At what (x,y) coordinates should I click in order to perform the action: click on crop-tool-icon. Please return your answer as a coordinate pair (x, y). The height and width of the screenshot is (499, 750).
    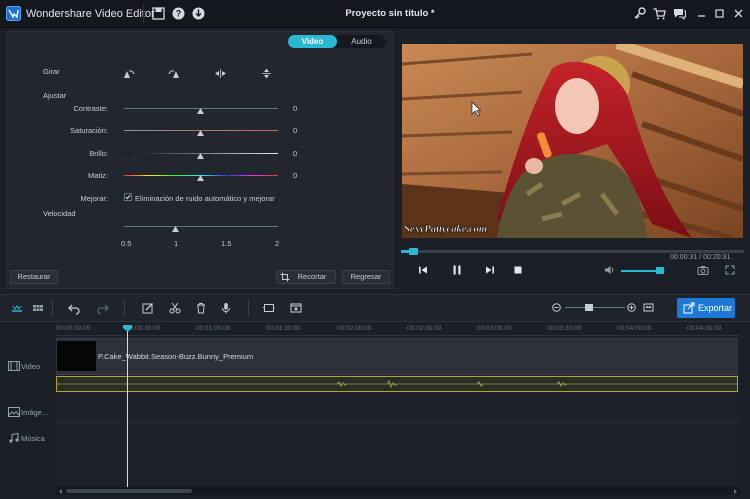
    Looking at the image, I should click on (269, 308).